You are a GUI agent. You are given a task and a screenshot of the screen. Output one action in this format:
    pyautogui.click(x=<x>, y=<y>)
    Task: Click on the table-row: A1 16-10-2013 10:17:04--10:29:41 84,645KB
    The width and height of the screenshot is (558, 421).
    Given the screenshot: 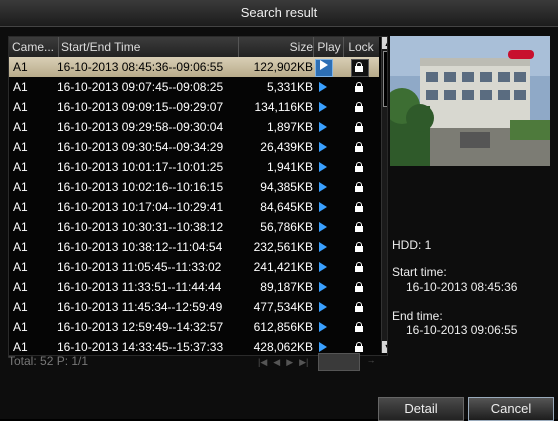 What is the action you would take?
    pyautogui.click(x=194, y=207)
    